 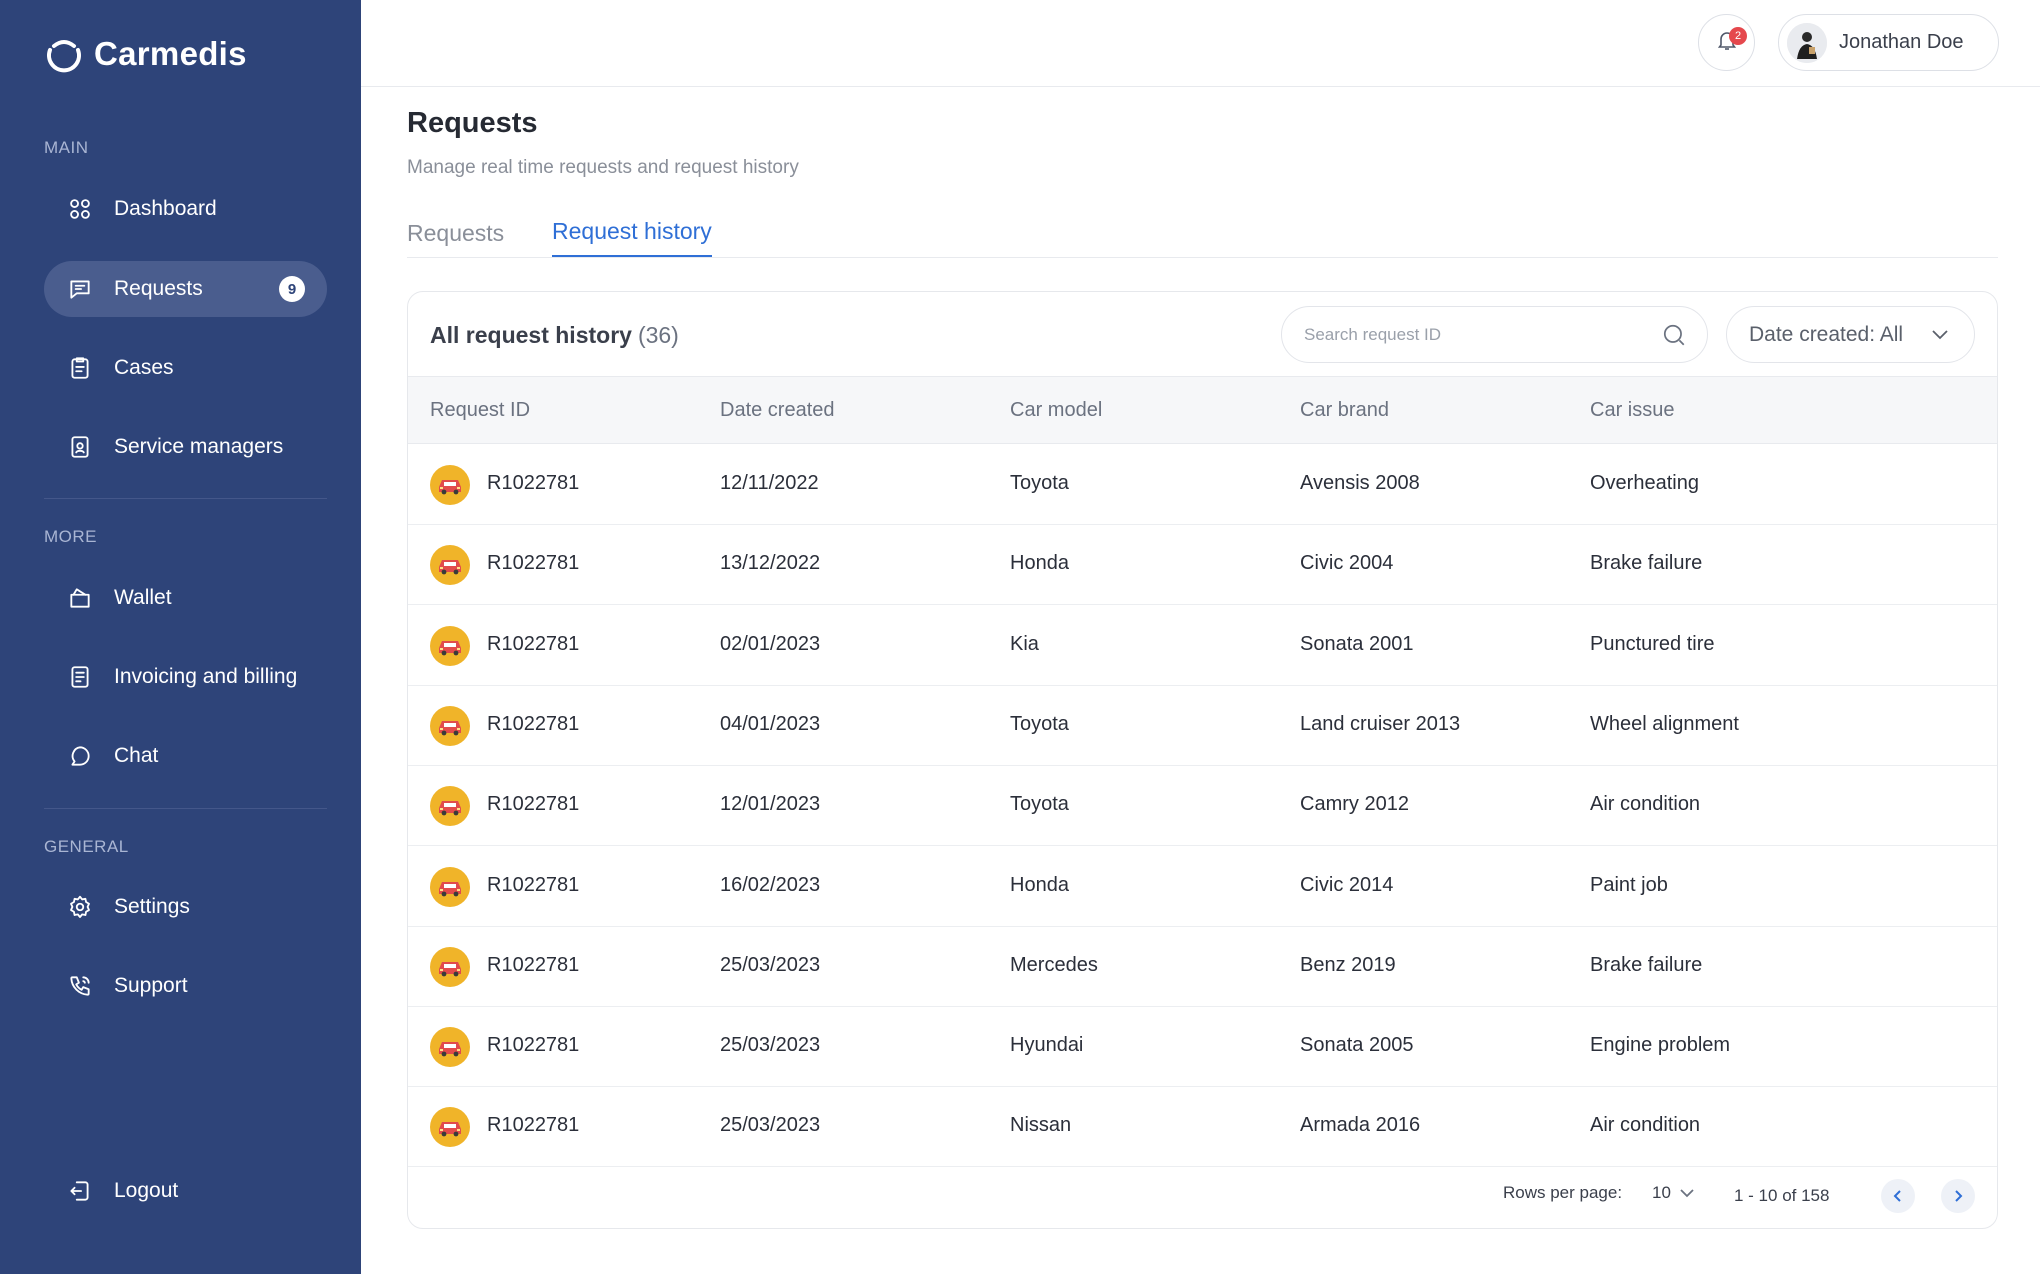 What do you see at coordinates (170, 53) in the screenshot?
I see `brand-name: Carmedis` at bounding box center [170, 53].